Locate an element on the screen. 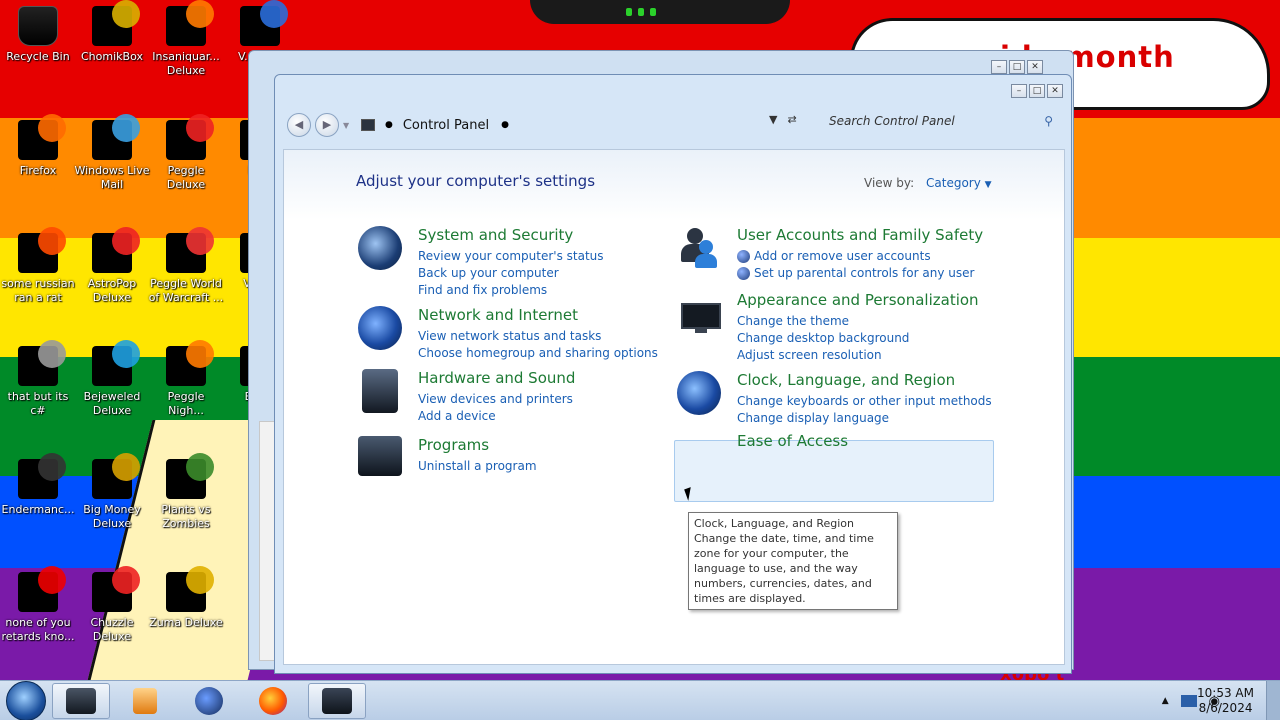 The width and height of the screenshot is (1280, 720). view-by-value: Category is located at coordinates (953, 183).